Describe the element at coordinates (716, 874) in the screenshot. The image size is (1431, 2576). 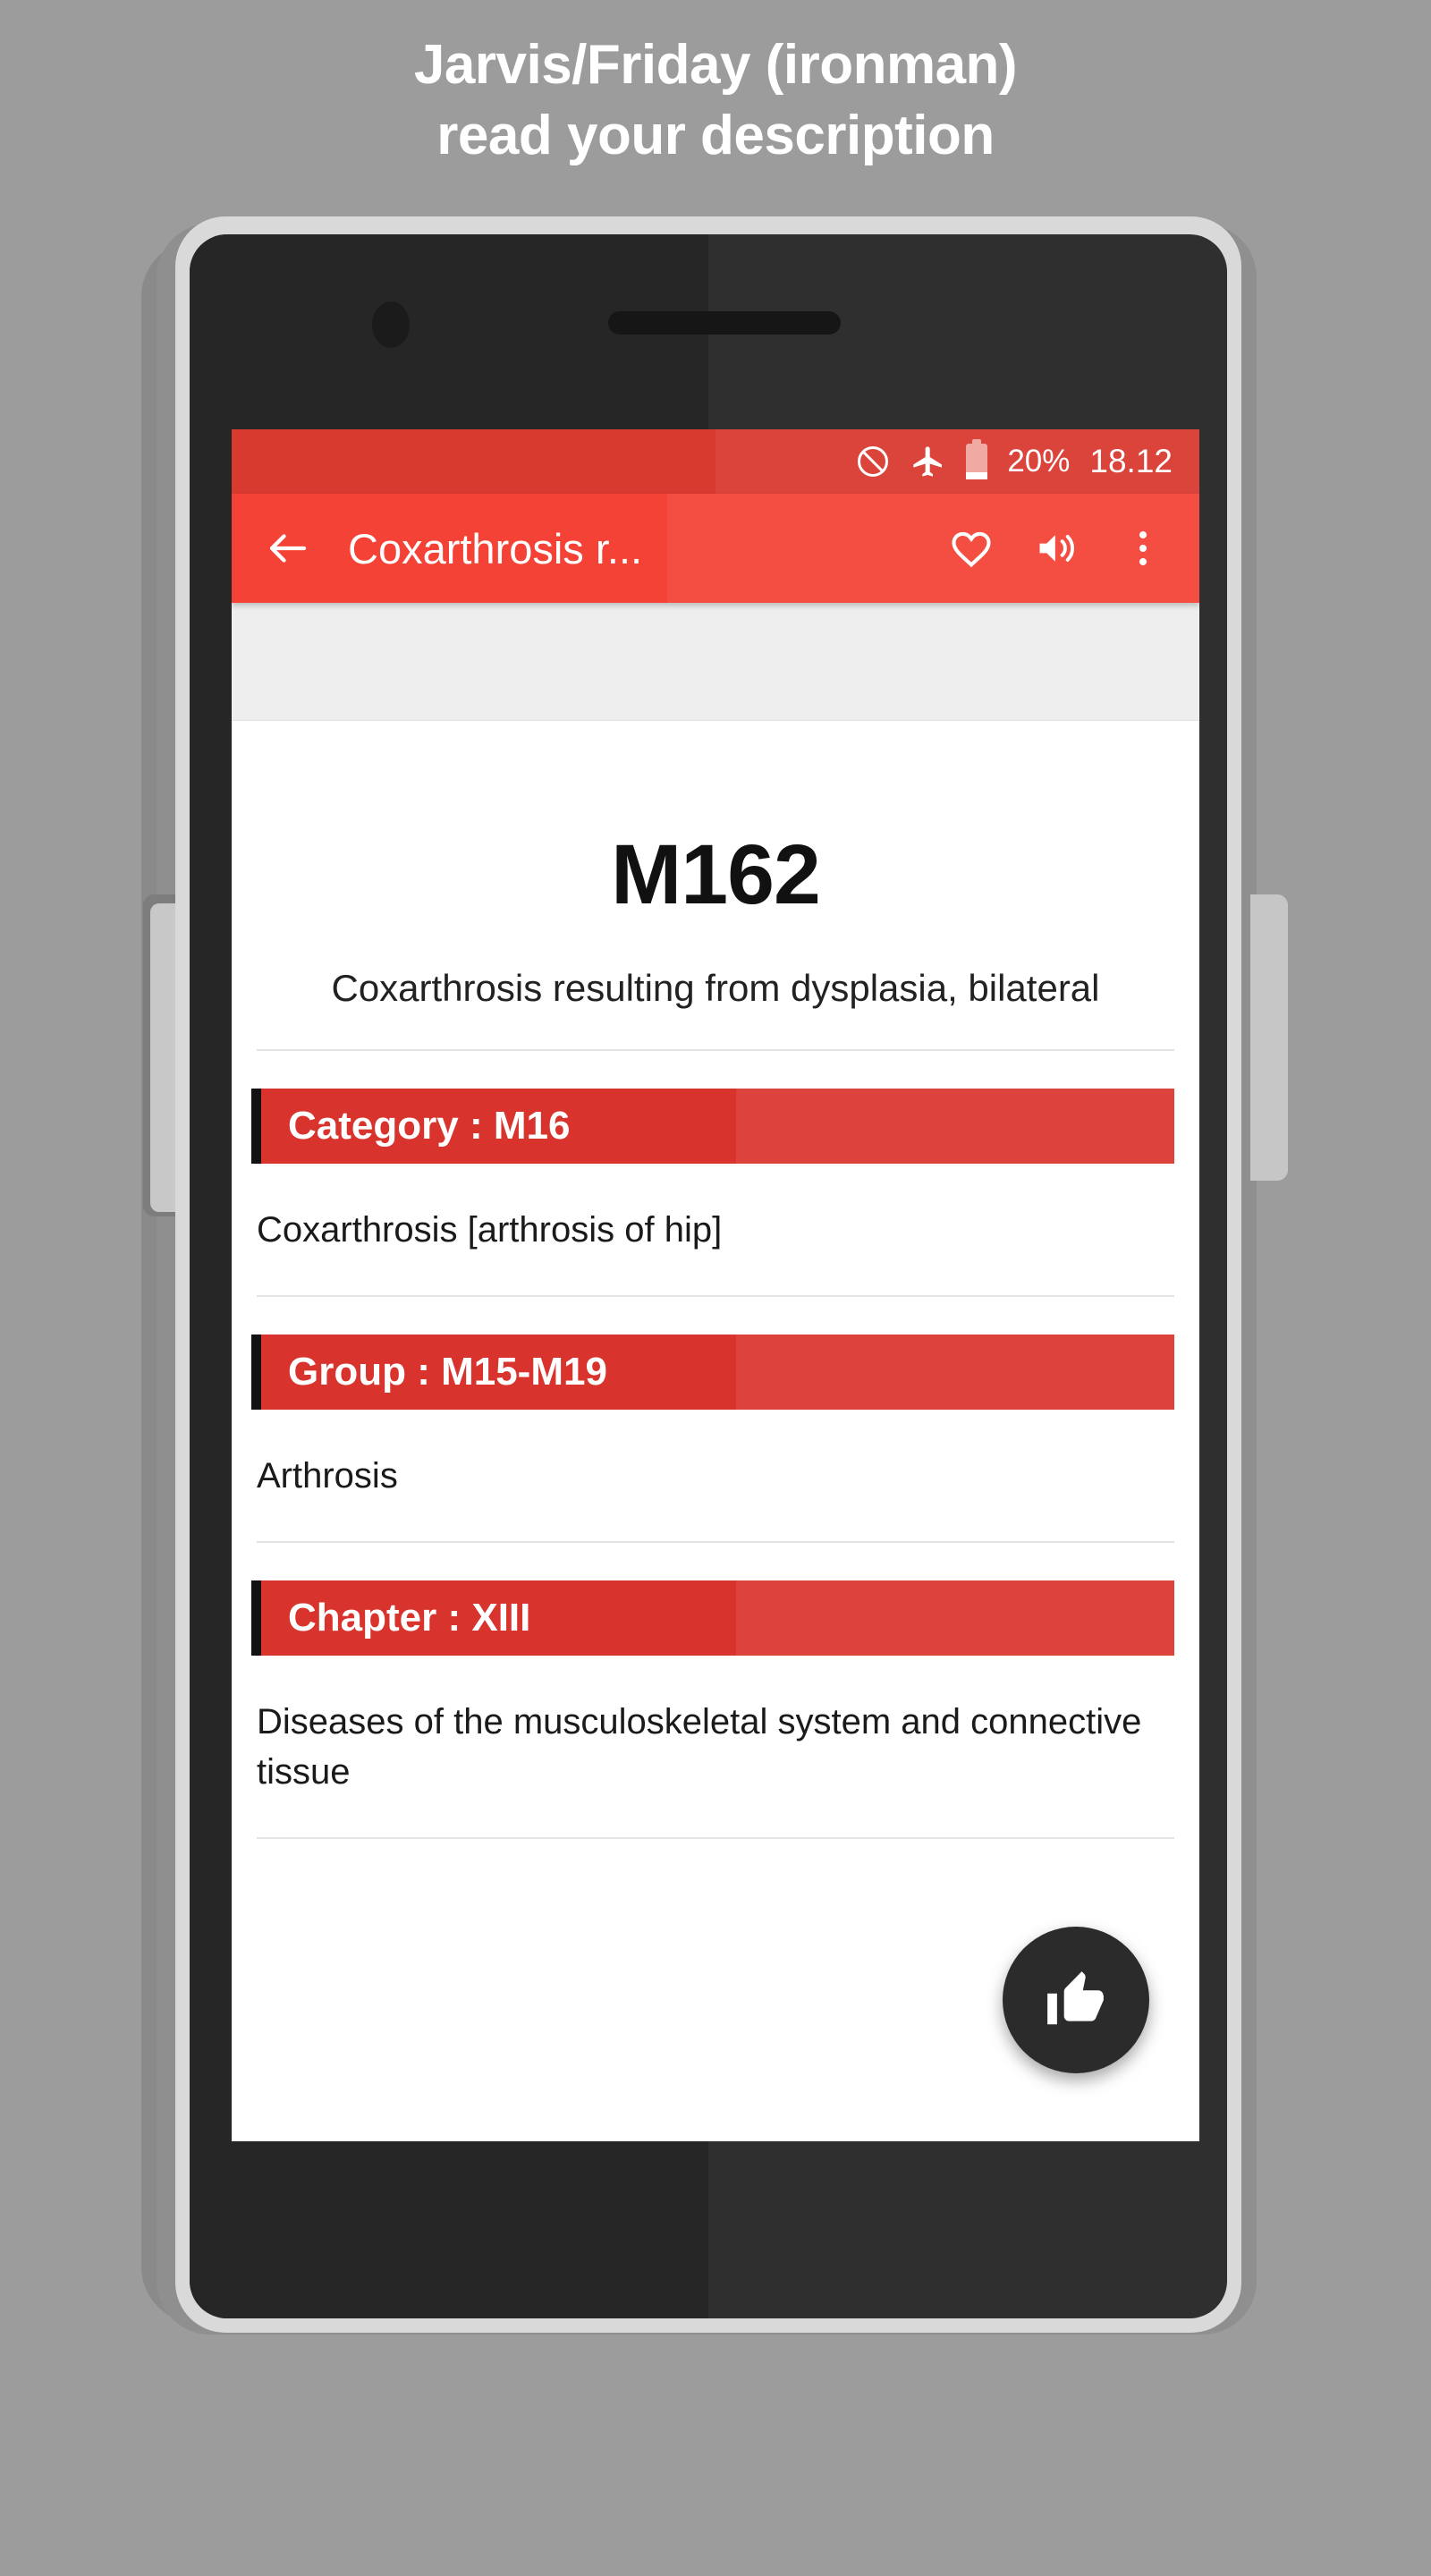
I see `page-title: M162` at that location.